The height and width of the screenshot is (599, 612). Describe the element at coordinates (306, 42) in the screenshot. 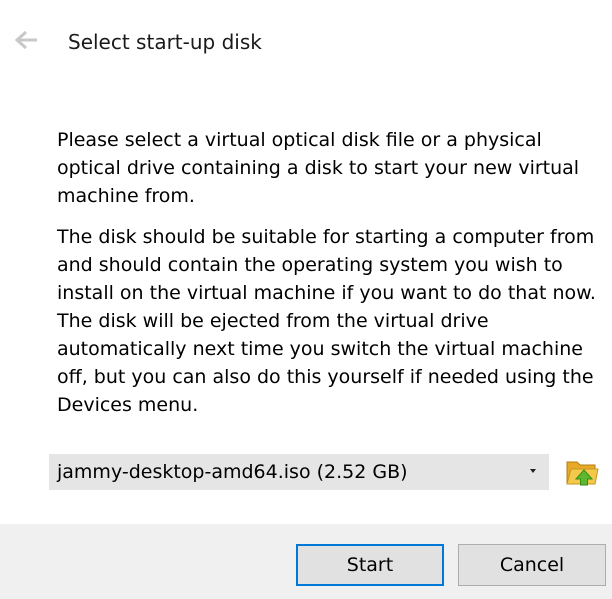

I see `dialog-header: Select start-up disk` at that location.